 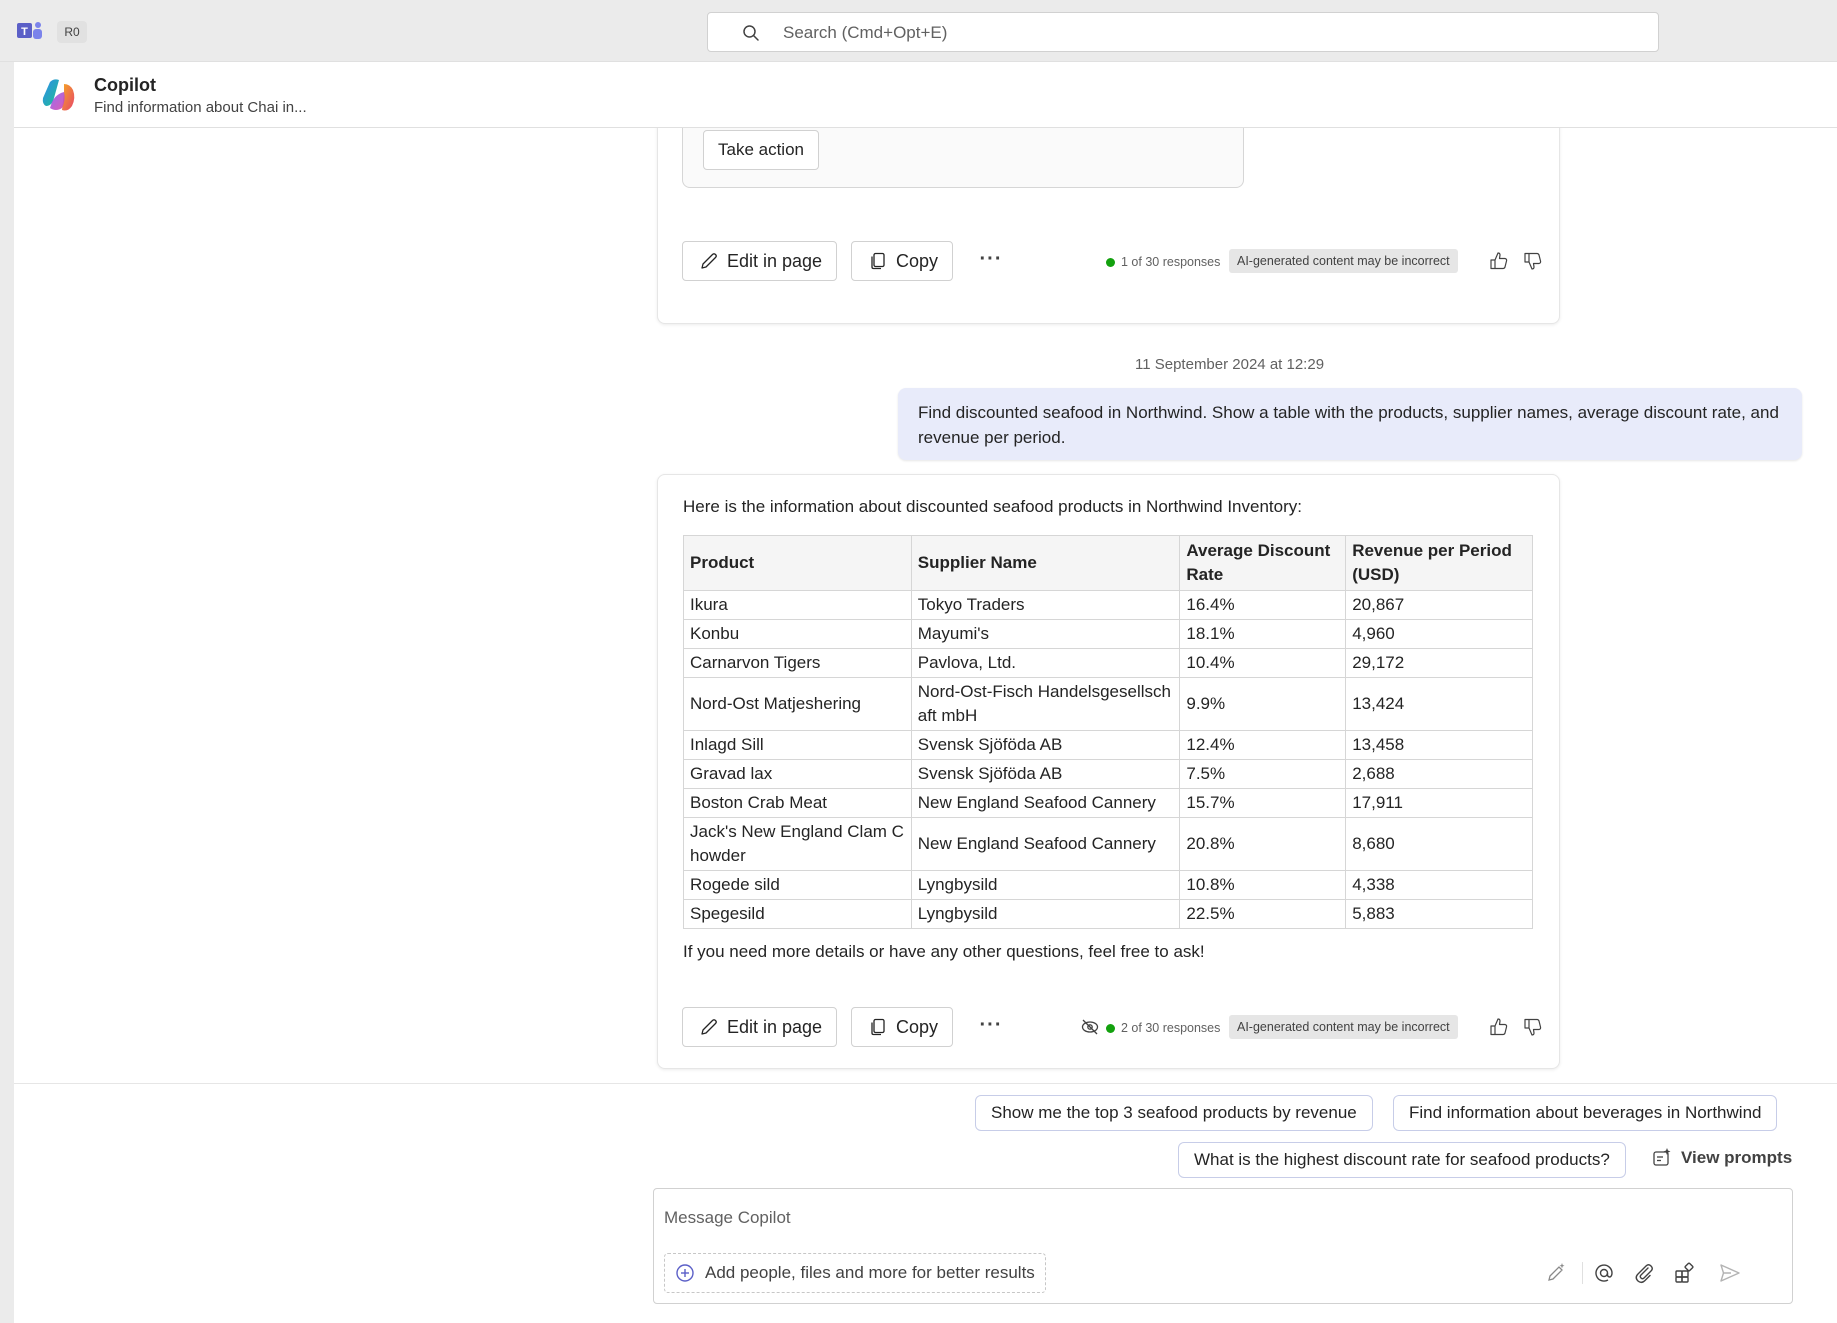 What do you see at coordinates (797, 745) in the screenshot?
I see `table-cell: Inlagd Sill` at bounding box center [797, 745].